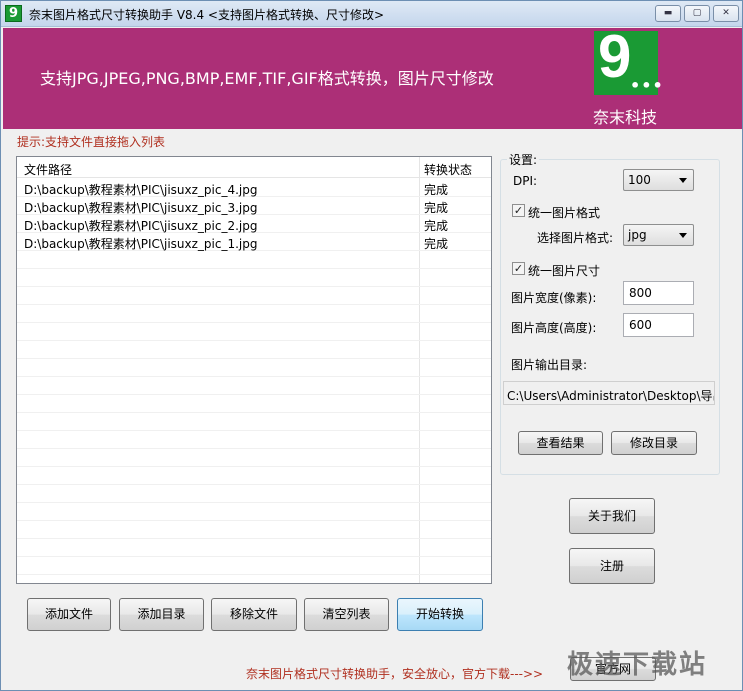  What do you see at coordinates (346, 614) in the screenshot?
I see `clear-list-button: 清空列表` at bounding box center [346, 614].